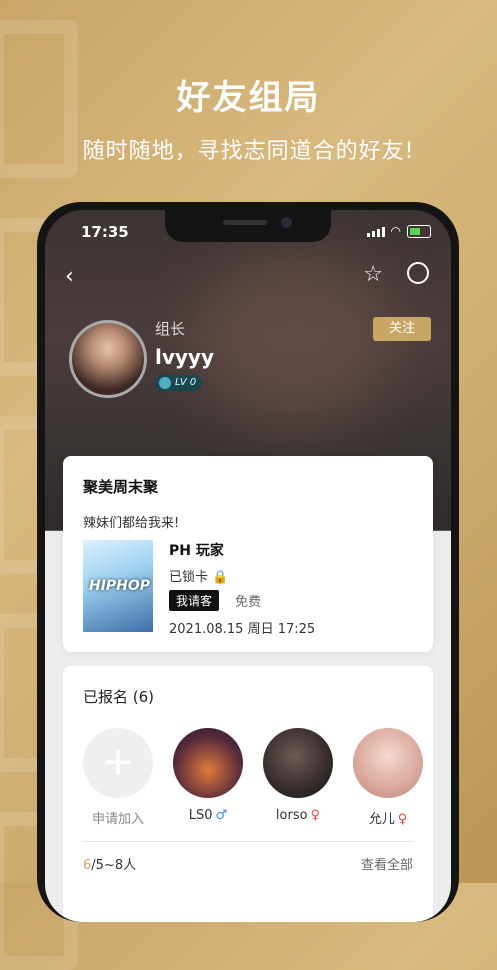 This screenshot has width=497, height=970. What do you see at coordinates (200, 815) in the screenshot?
I see `member-name: LS0` at bounding box center [200, 815].